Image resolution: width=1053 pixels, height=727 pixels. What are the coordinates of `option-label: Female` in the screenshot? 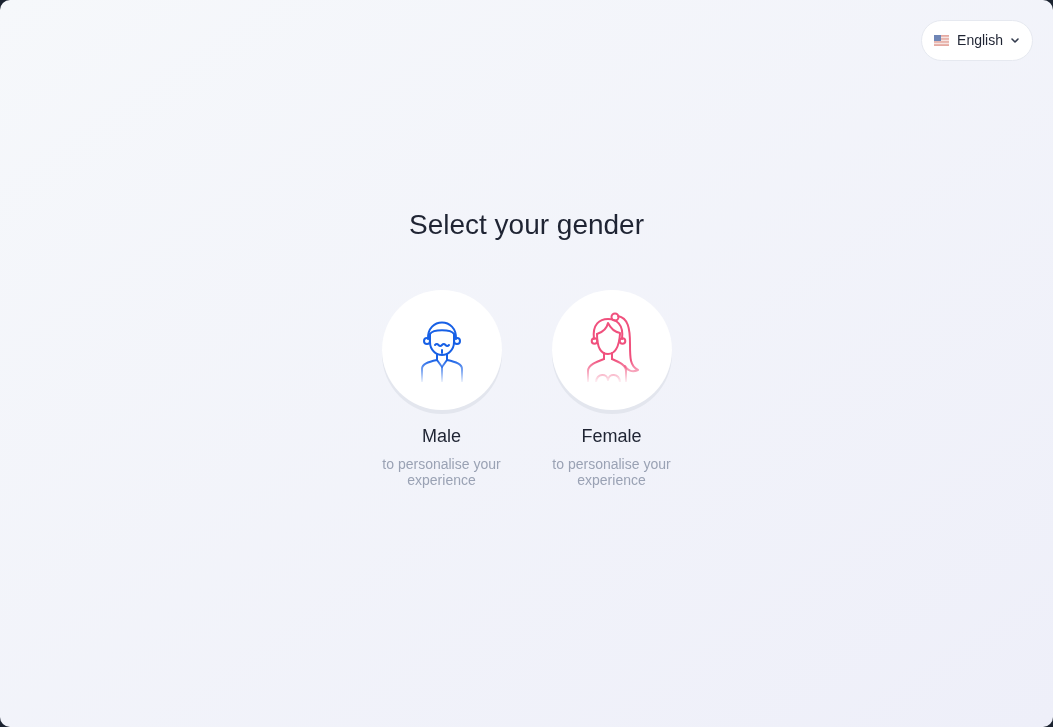 It's located at (611, 436).